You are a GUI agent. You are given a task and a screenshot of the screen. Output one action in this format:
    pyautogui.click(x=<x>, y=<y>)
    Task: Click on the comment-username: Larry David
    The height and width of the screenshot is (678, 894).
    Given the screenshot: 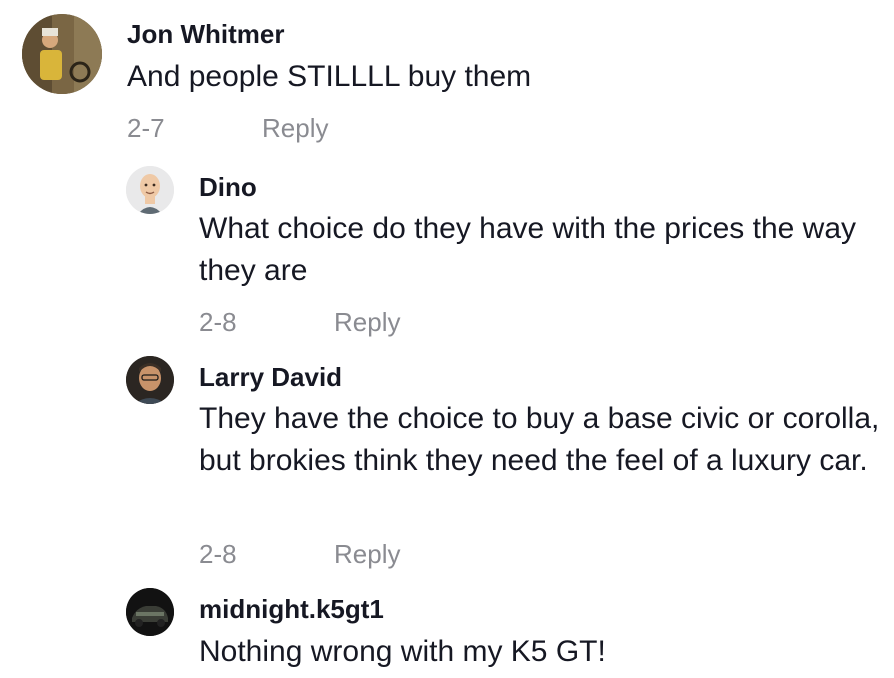 What is the action you would take?
    pyautogui.click(x=270, y=377)
    